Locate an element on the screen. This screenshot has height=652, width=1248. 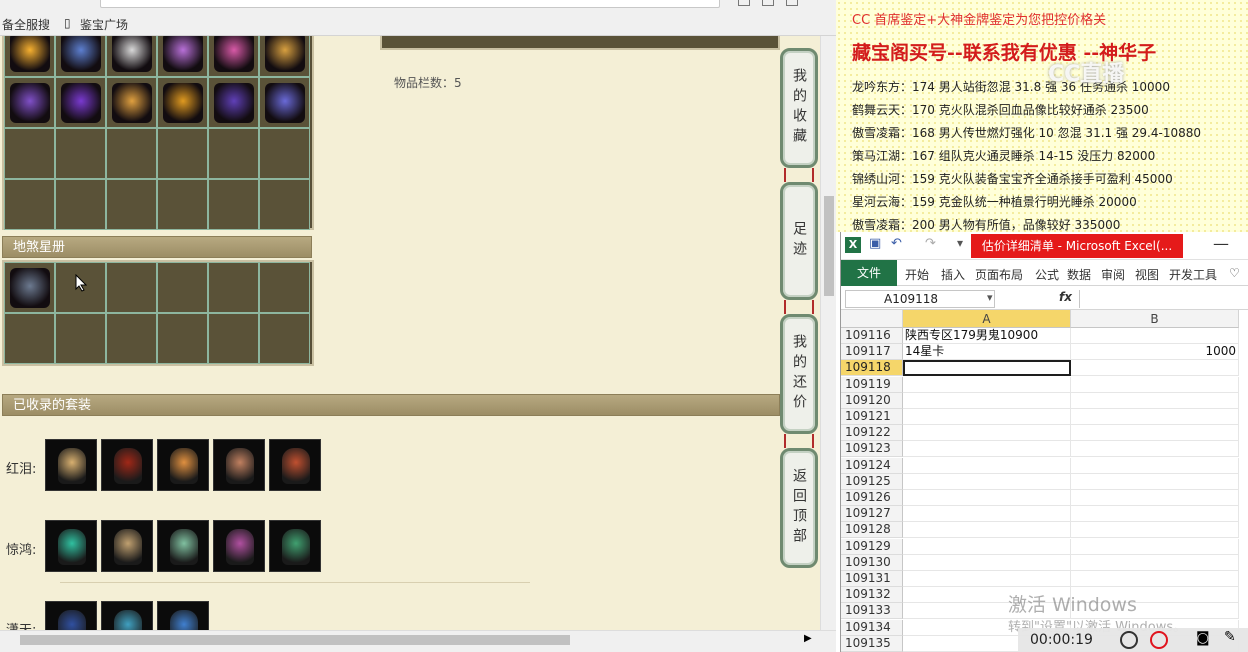
row-header: 109131 is located at coordinates (872, 579).